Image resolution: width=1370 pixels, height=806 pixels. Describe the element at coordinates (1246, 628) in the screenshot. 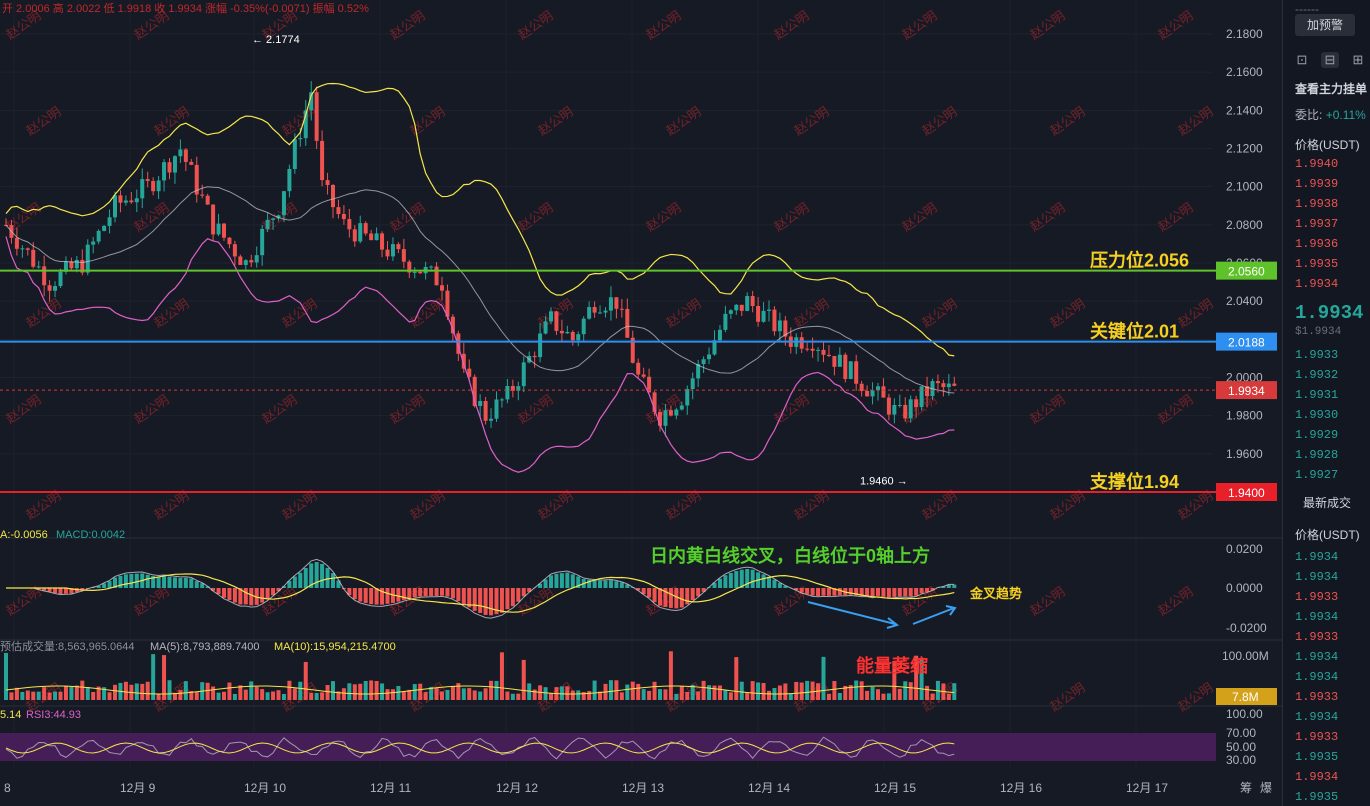

I see `macd-tick-label: -0.0200` at that location.